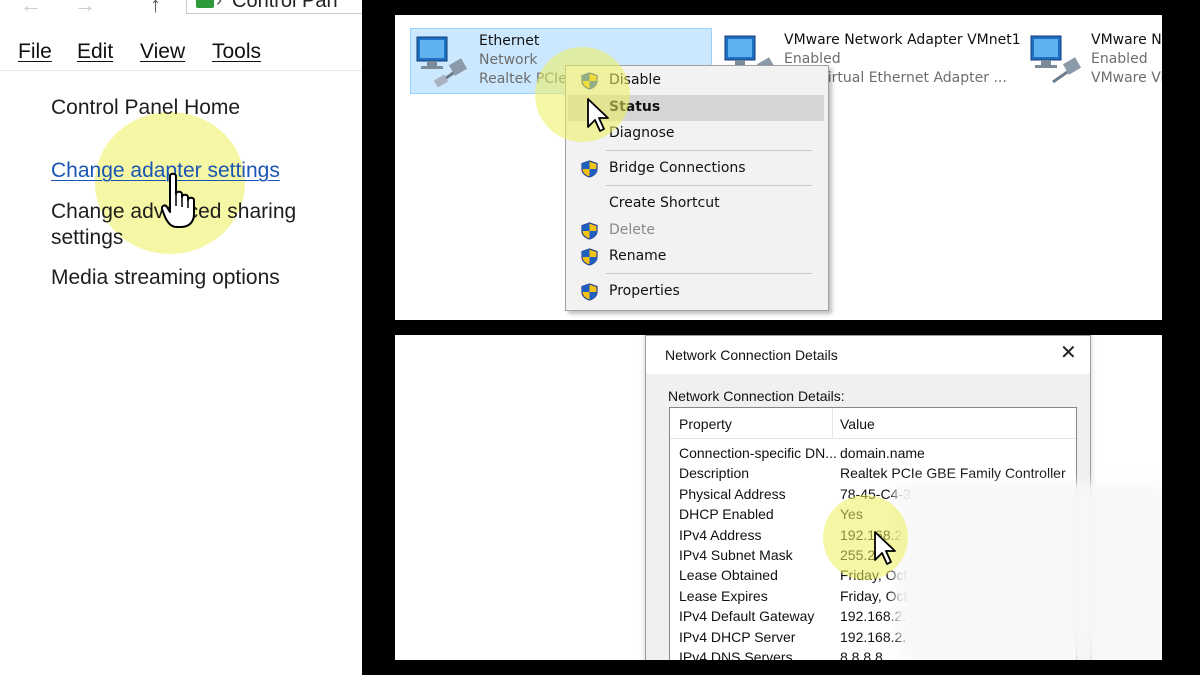  I want to click on media-streaming-link: Media streaming options, so click(165, 278).